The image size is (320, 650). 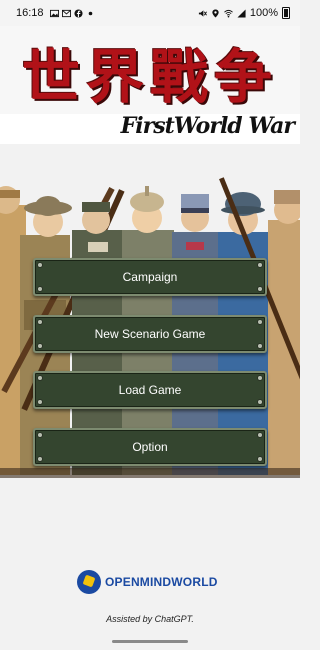 I want to click on signal-icon, so click(x=241, y=13).